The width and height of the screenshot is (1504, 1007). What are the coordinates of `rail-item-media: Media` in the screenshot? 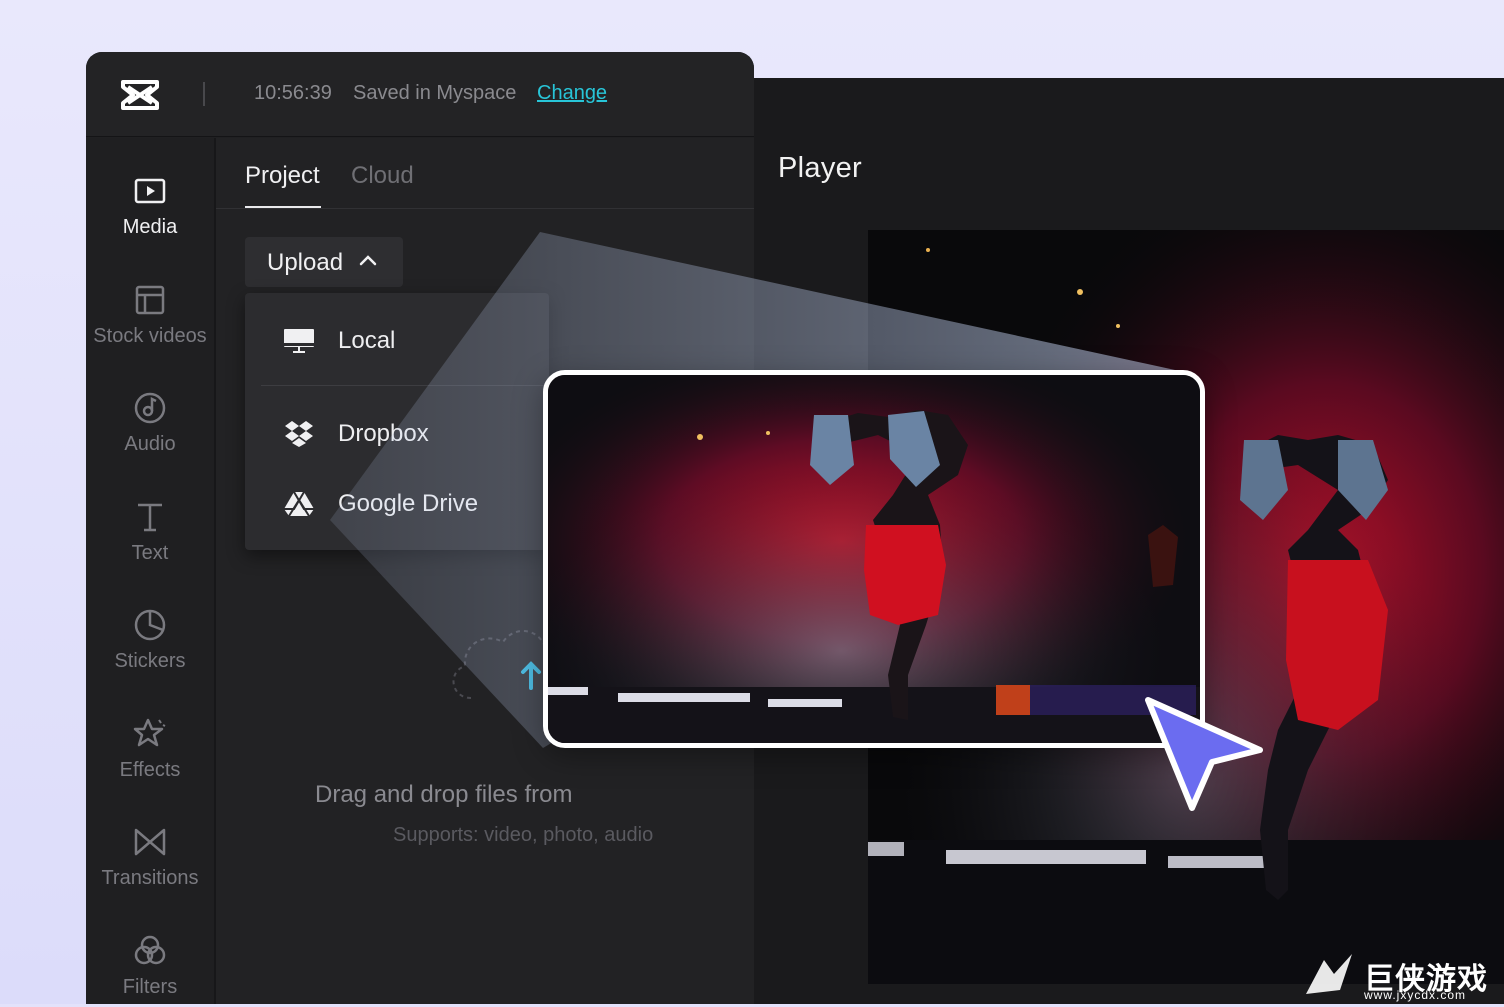 It's located at (150, 224).